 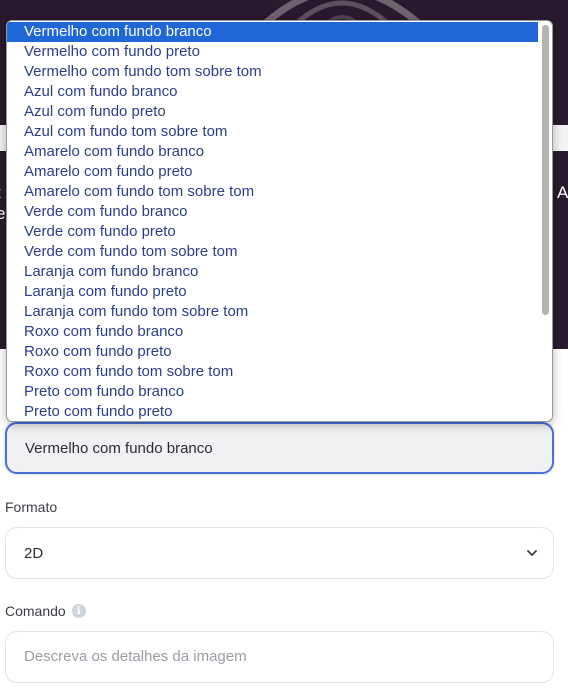 I want to click on scrollbar-thumb, so click(x=545, y=170).